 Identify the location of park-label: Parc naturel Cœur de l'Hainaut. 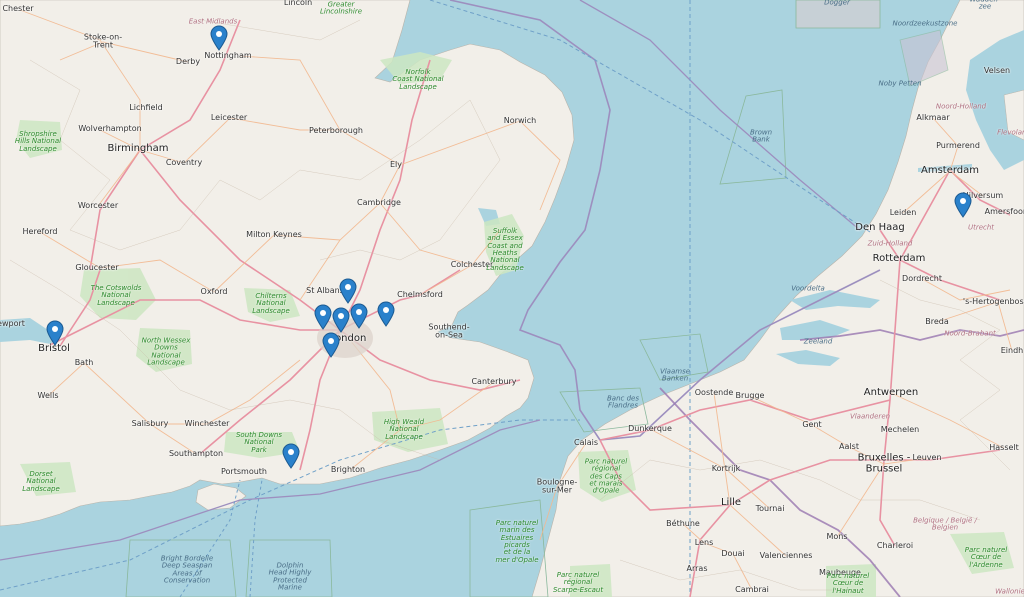
(848, 583).